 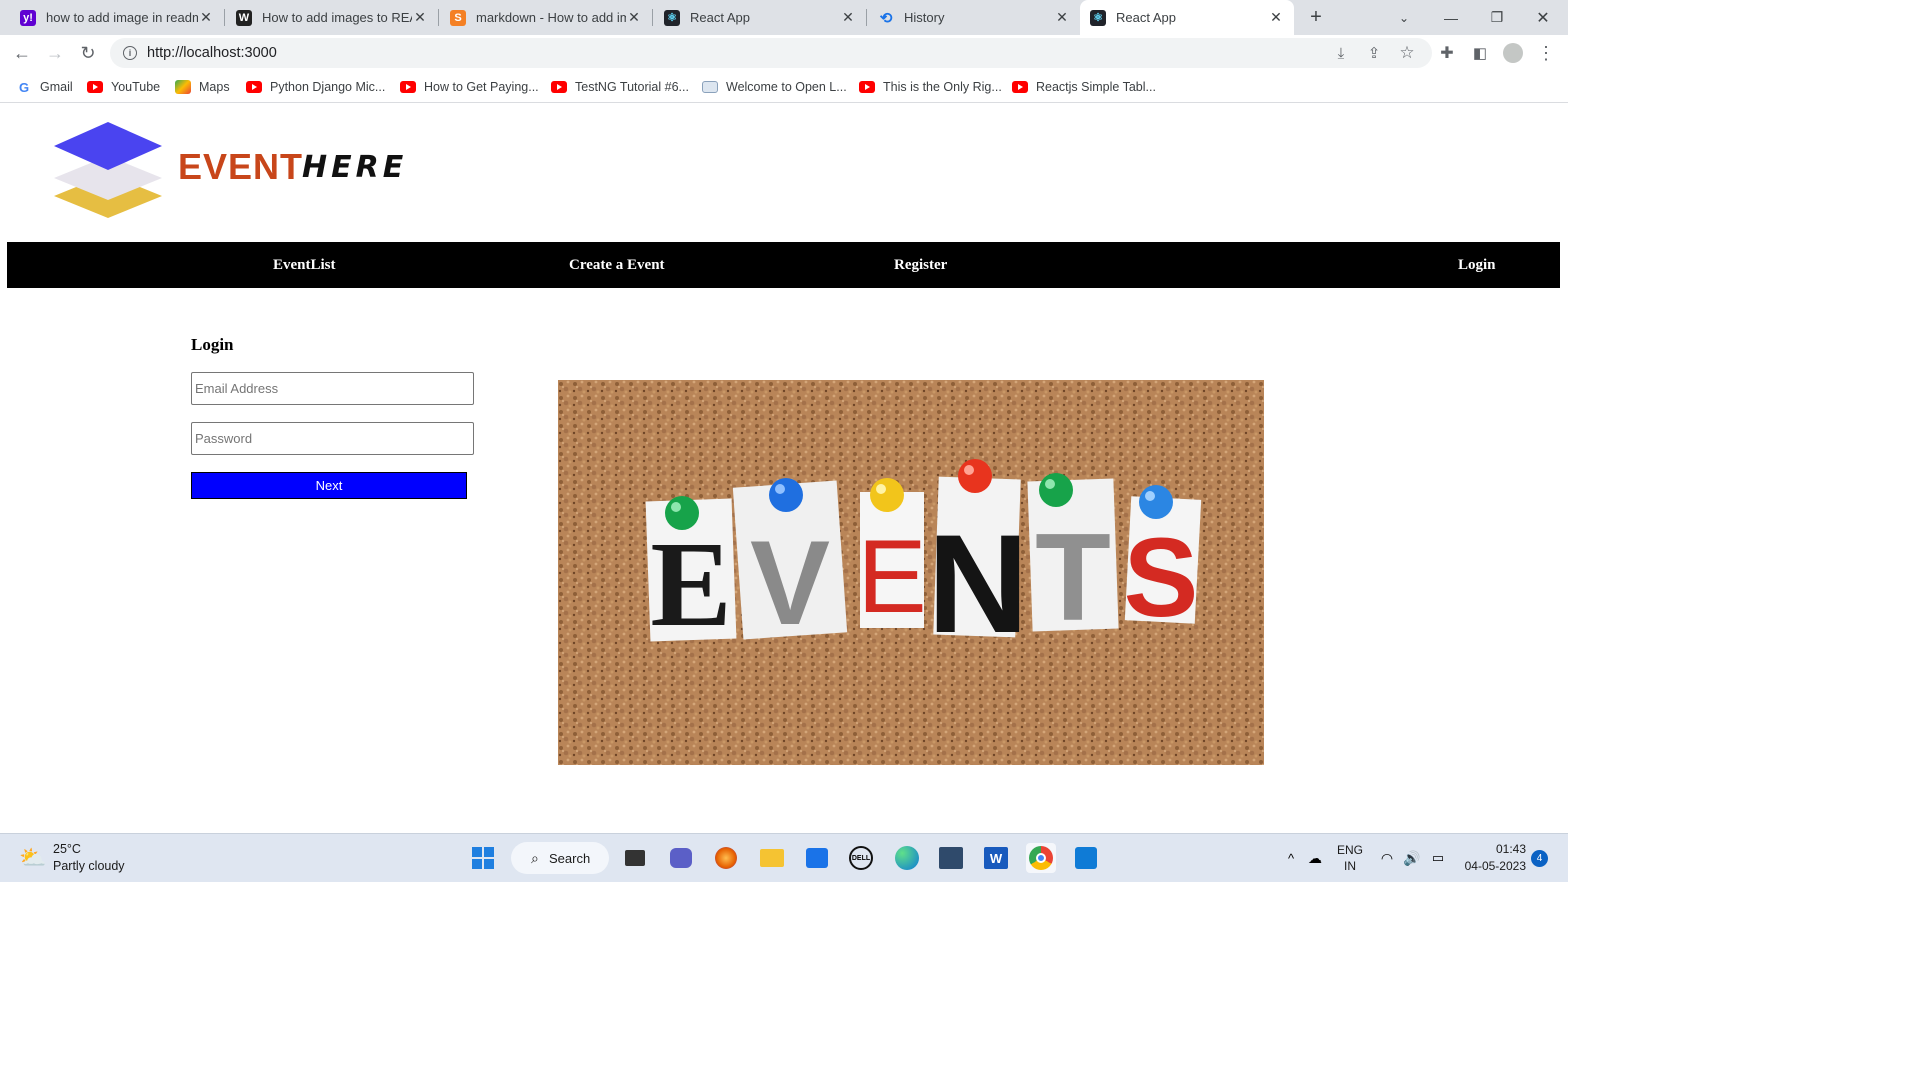 I want to click on url-text: http://localhost:3000, so click(x=212, y=53).